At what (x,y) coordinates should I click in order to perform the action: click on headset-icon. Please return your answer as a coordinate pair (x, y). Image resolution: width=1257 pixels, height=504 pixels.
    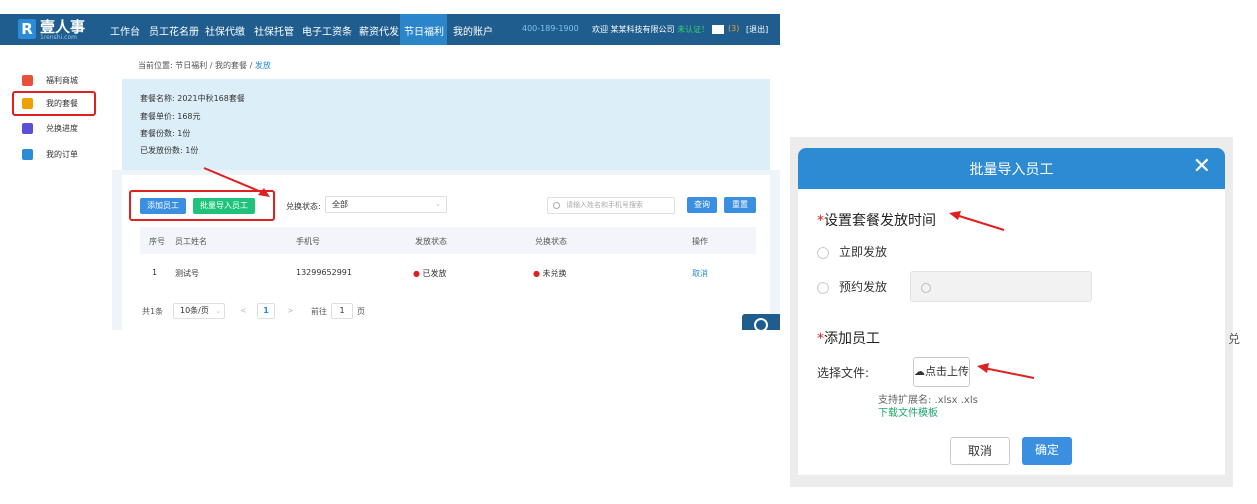
    Looking at the image, I should click on (761, 324).